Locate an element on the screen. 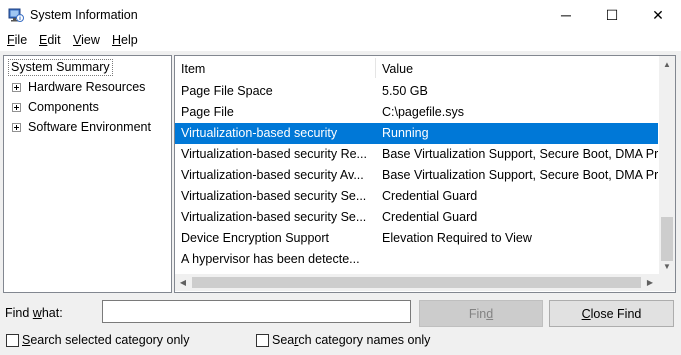  search-selected-category-checkbox: Search selected category only is located at coordinates (97, 340).